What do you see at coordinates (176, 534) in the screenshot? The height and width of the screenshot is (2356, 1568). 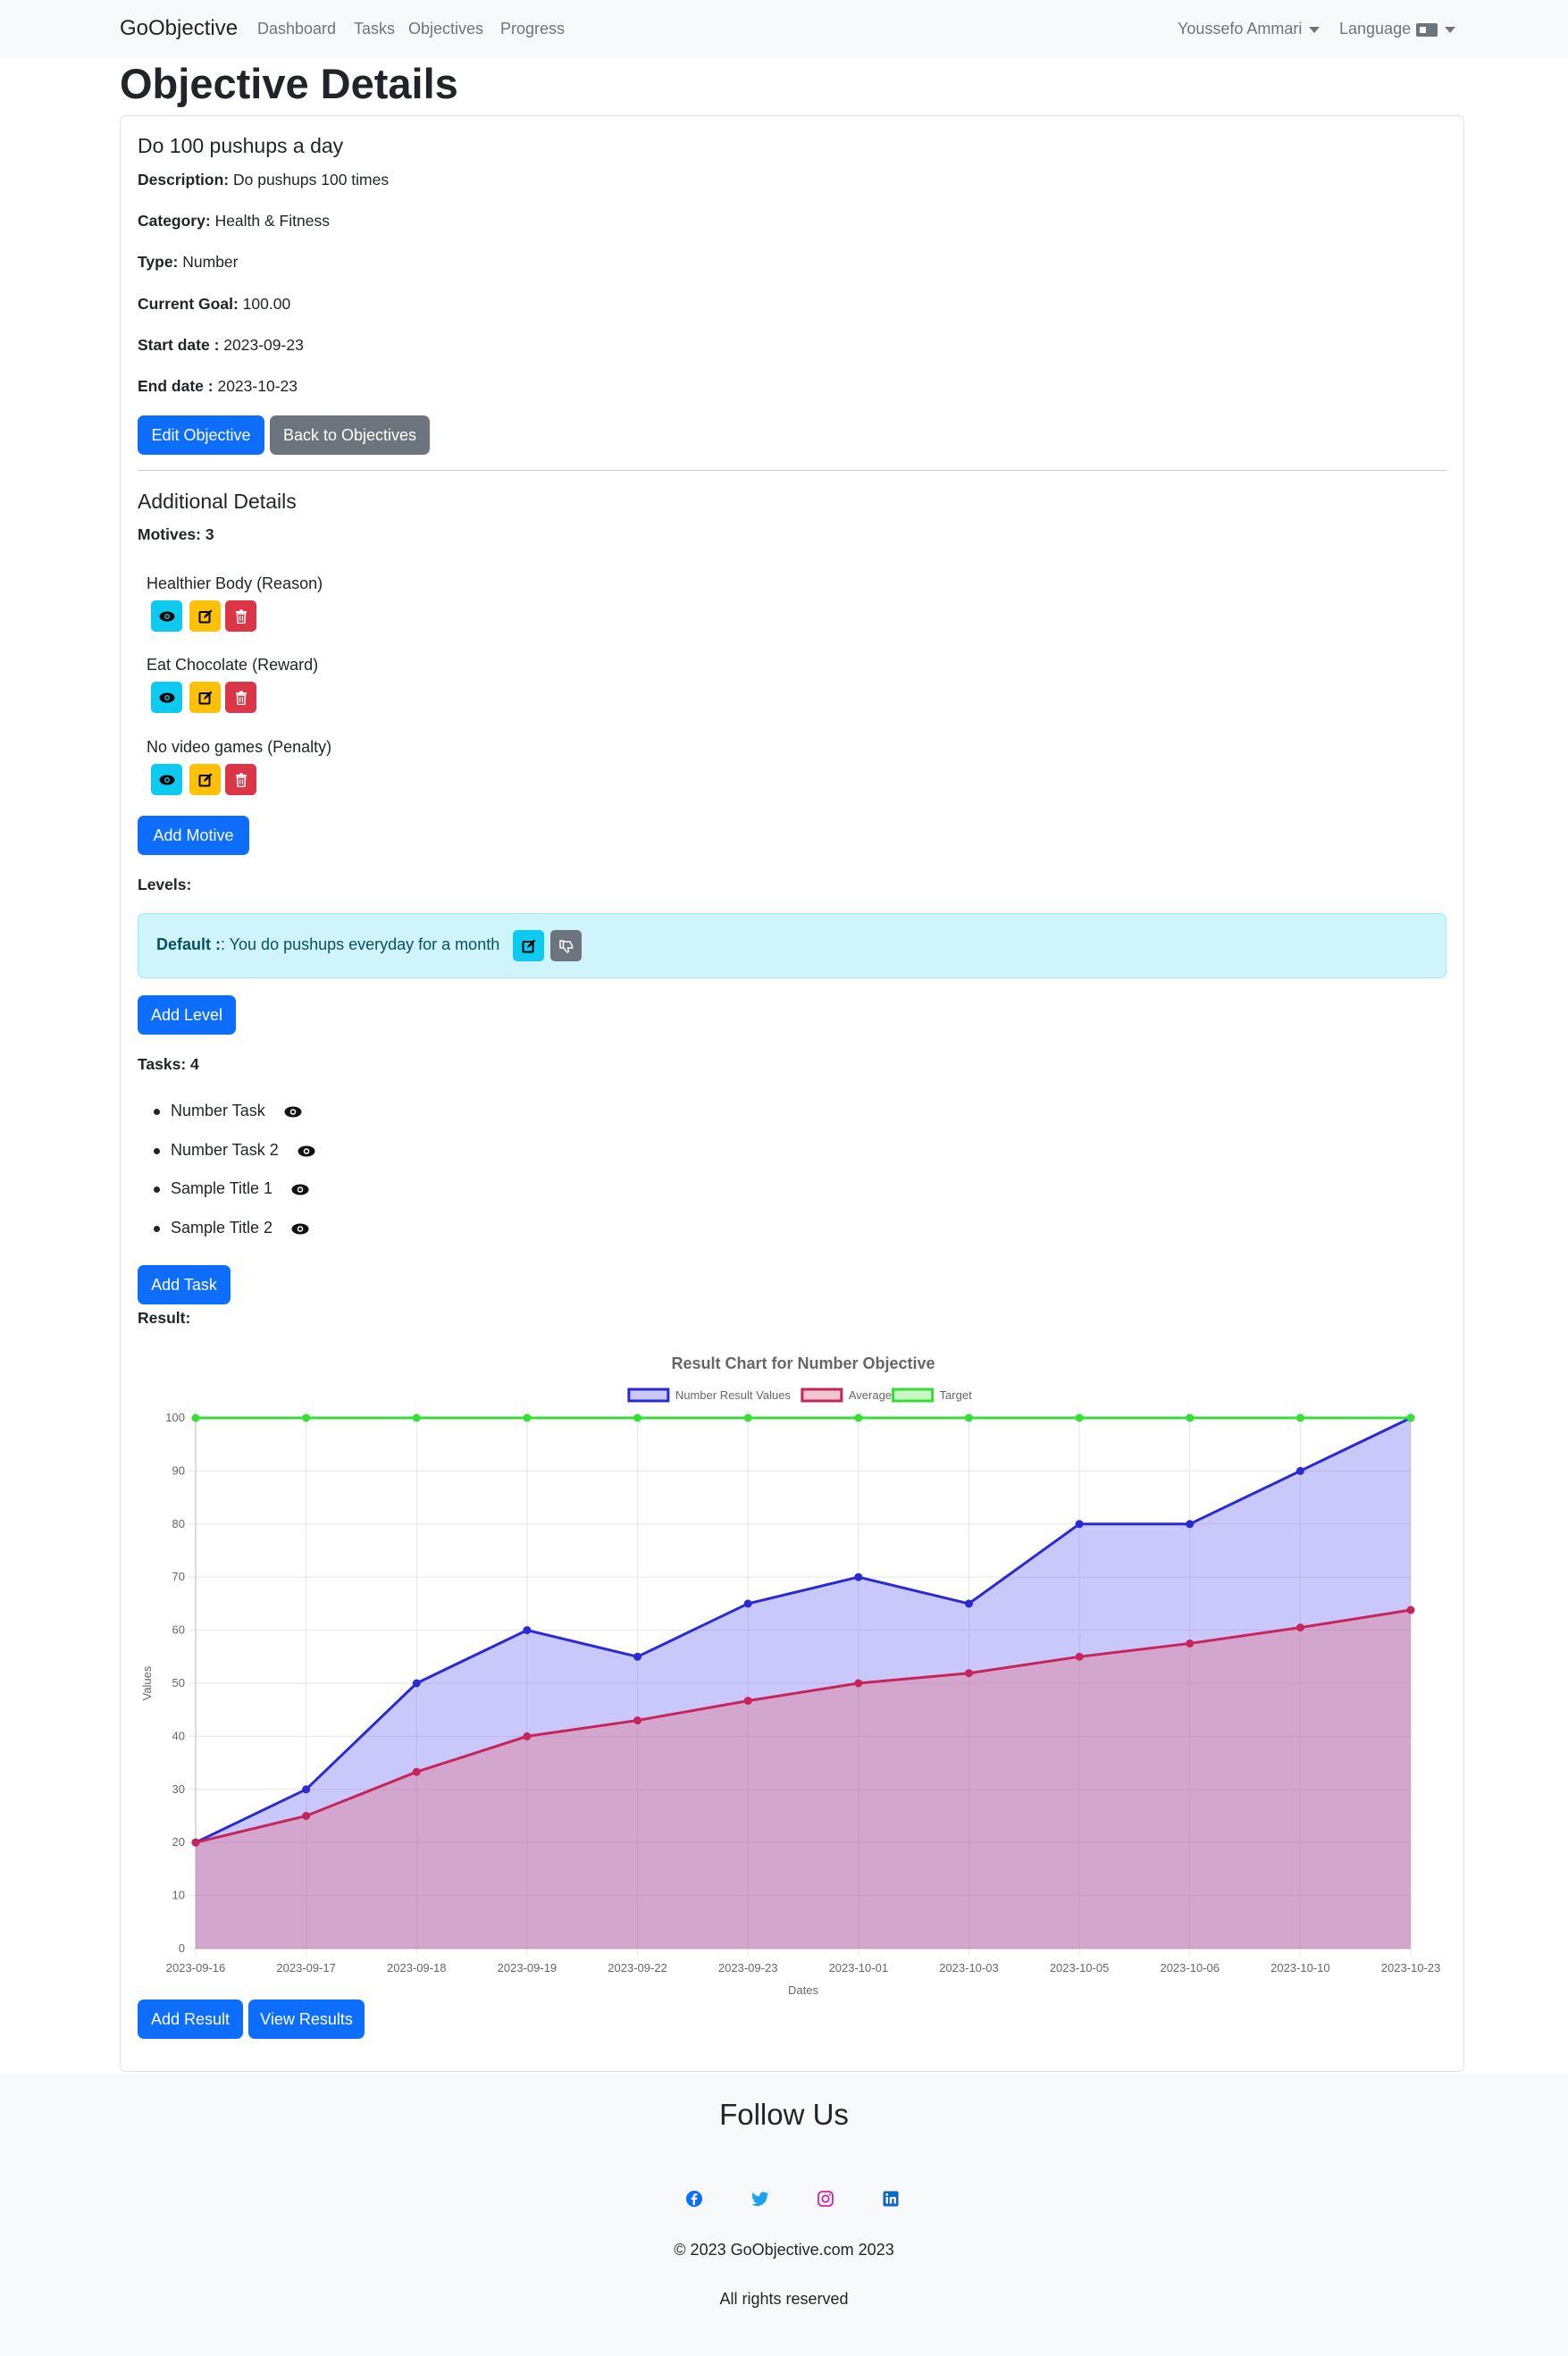 I see `motives-count: Motives: 3` at bounding box center [176, 534].